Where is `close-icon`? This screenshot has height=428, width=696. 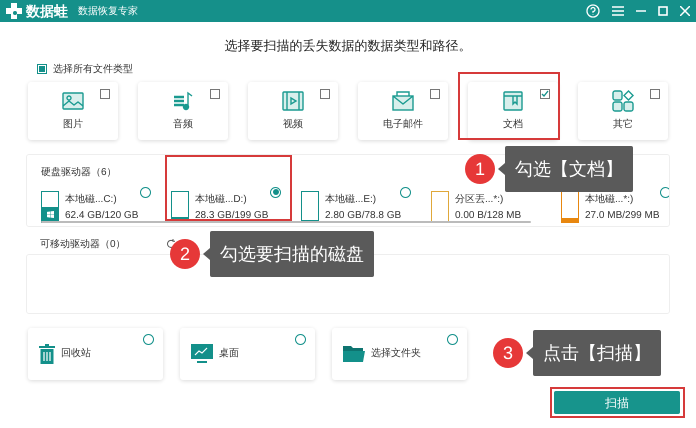
close-icon is located at coordinates (685, 11).